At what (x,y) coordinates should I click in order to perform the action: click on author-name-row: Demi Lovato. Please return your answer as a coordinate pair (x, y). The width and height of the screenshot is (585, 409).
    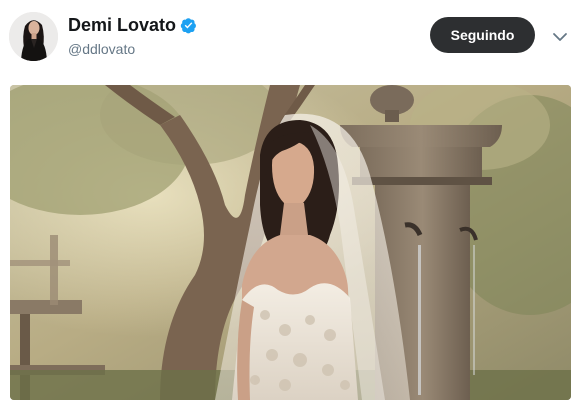
    Looking at the image, I should click on (132, 25).